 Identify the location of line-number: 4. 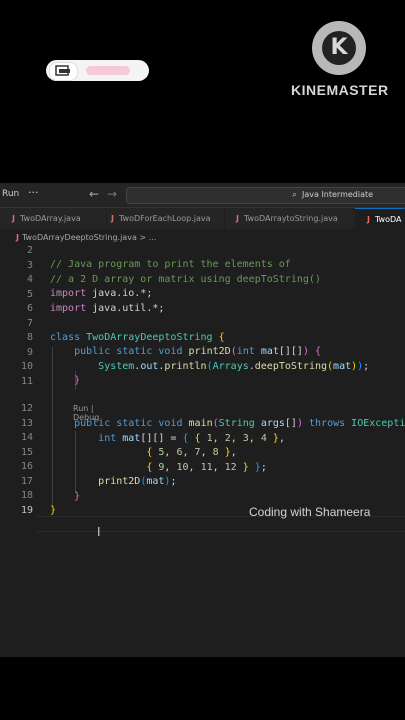
(29, 279).